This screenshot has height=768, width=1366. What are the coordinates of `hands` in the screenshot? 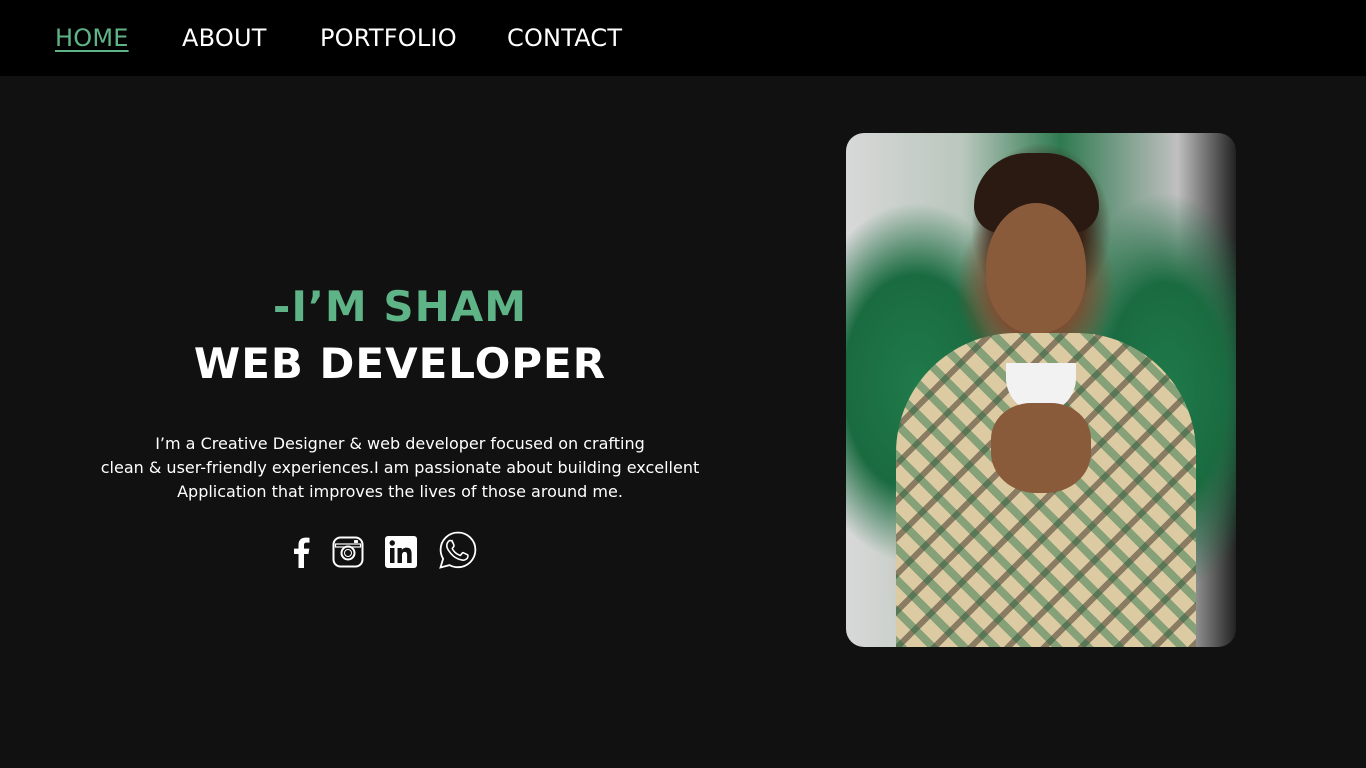 It's located at (1041, 448).